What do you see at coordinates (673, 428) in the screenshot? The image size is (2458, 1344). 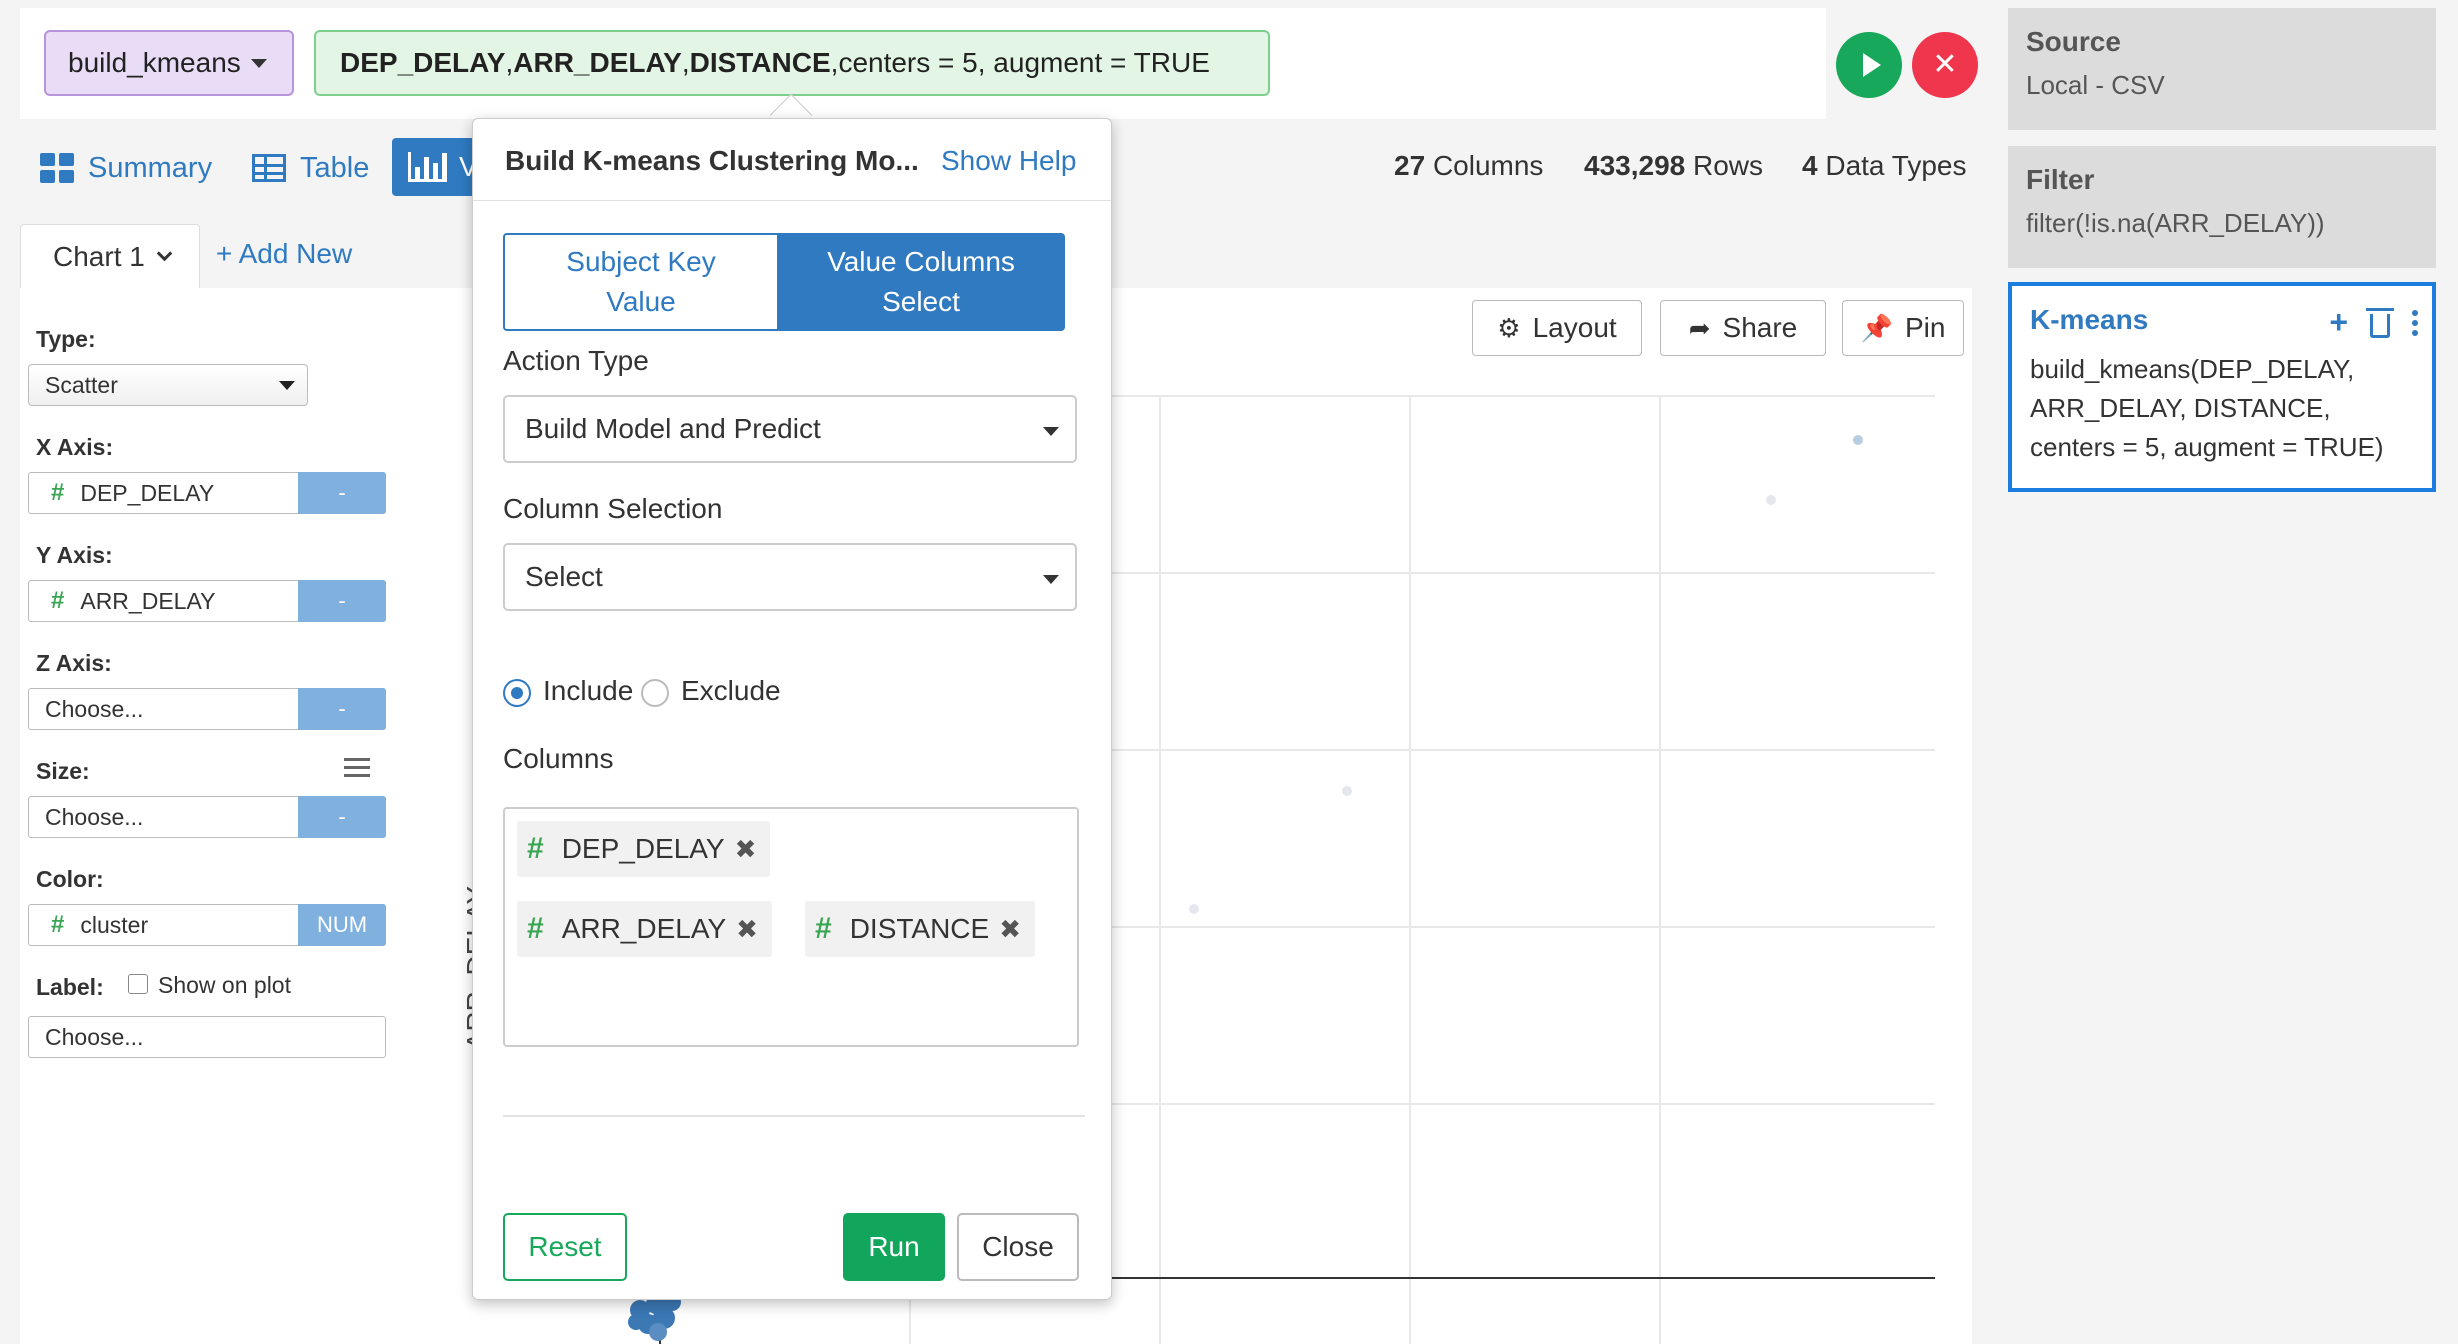 I see `action-type-value: Build Model and Predict` at bounding box center [673, 428].